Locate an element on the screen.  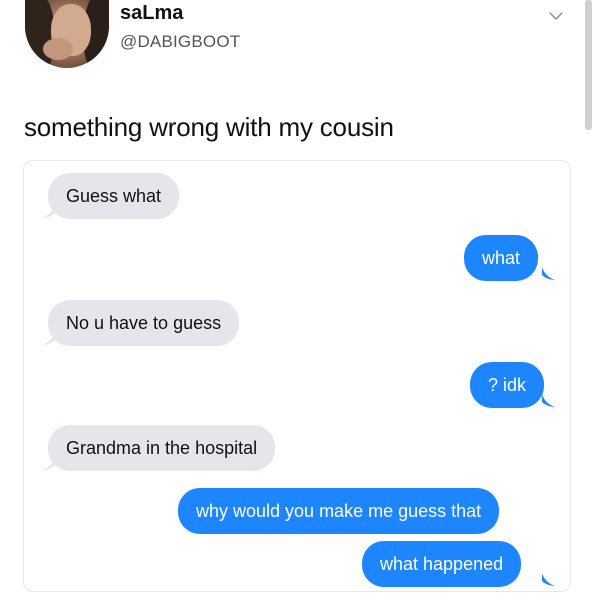
incoming-message-bubble: No u have to guess is located at coordinates (144, 323).